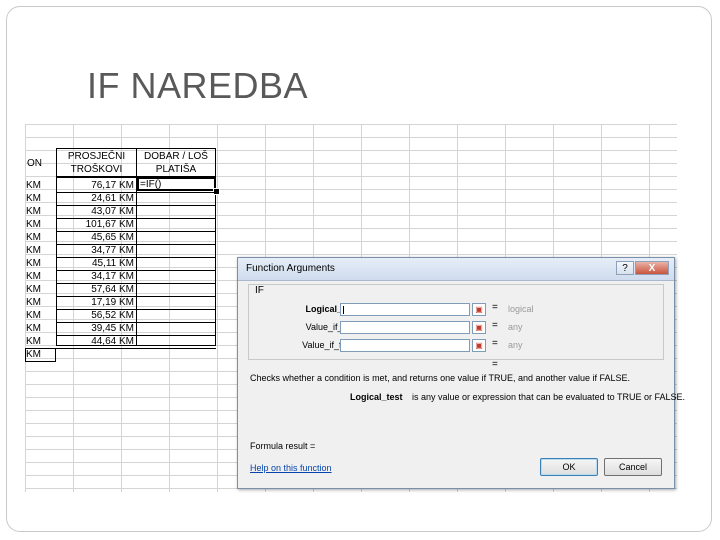  I want to click on cell-average-cost: 101,67 KM, so click(96, 225).